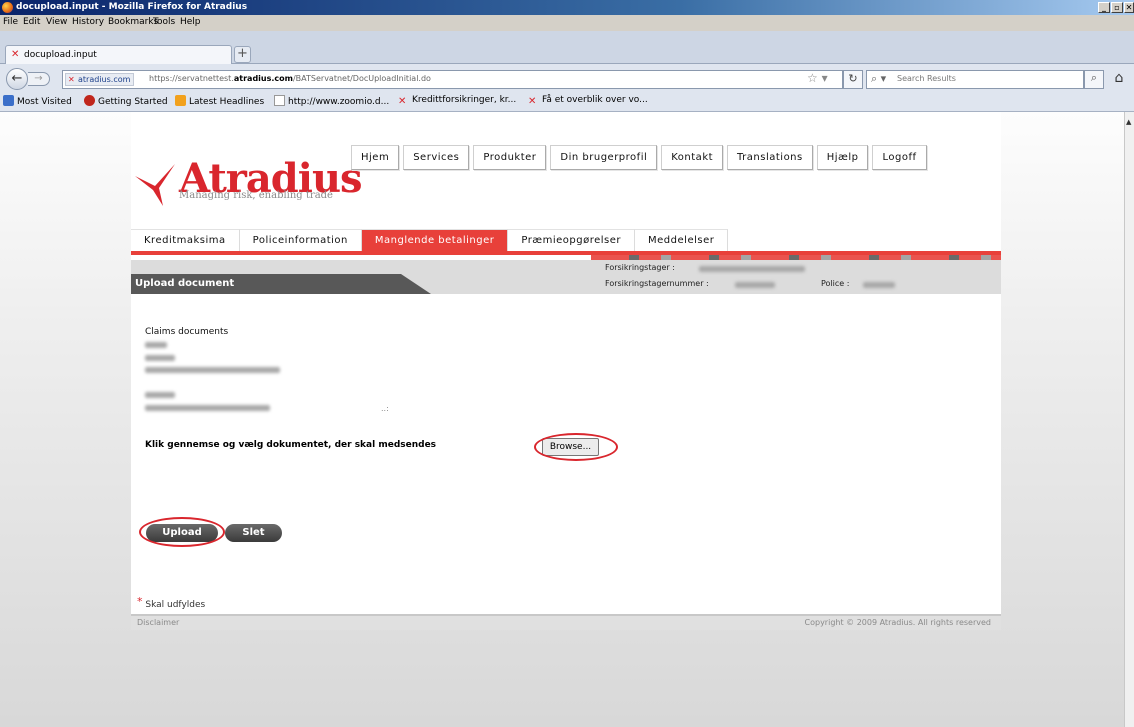 This screenshot has height=727, width=1134. Describe the element at coordinates (8, 100) in the screenshot. I see `most-visited-icon` at that location.